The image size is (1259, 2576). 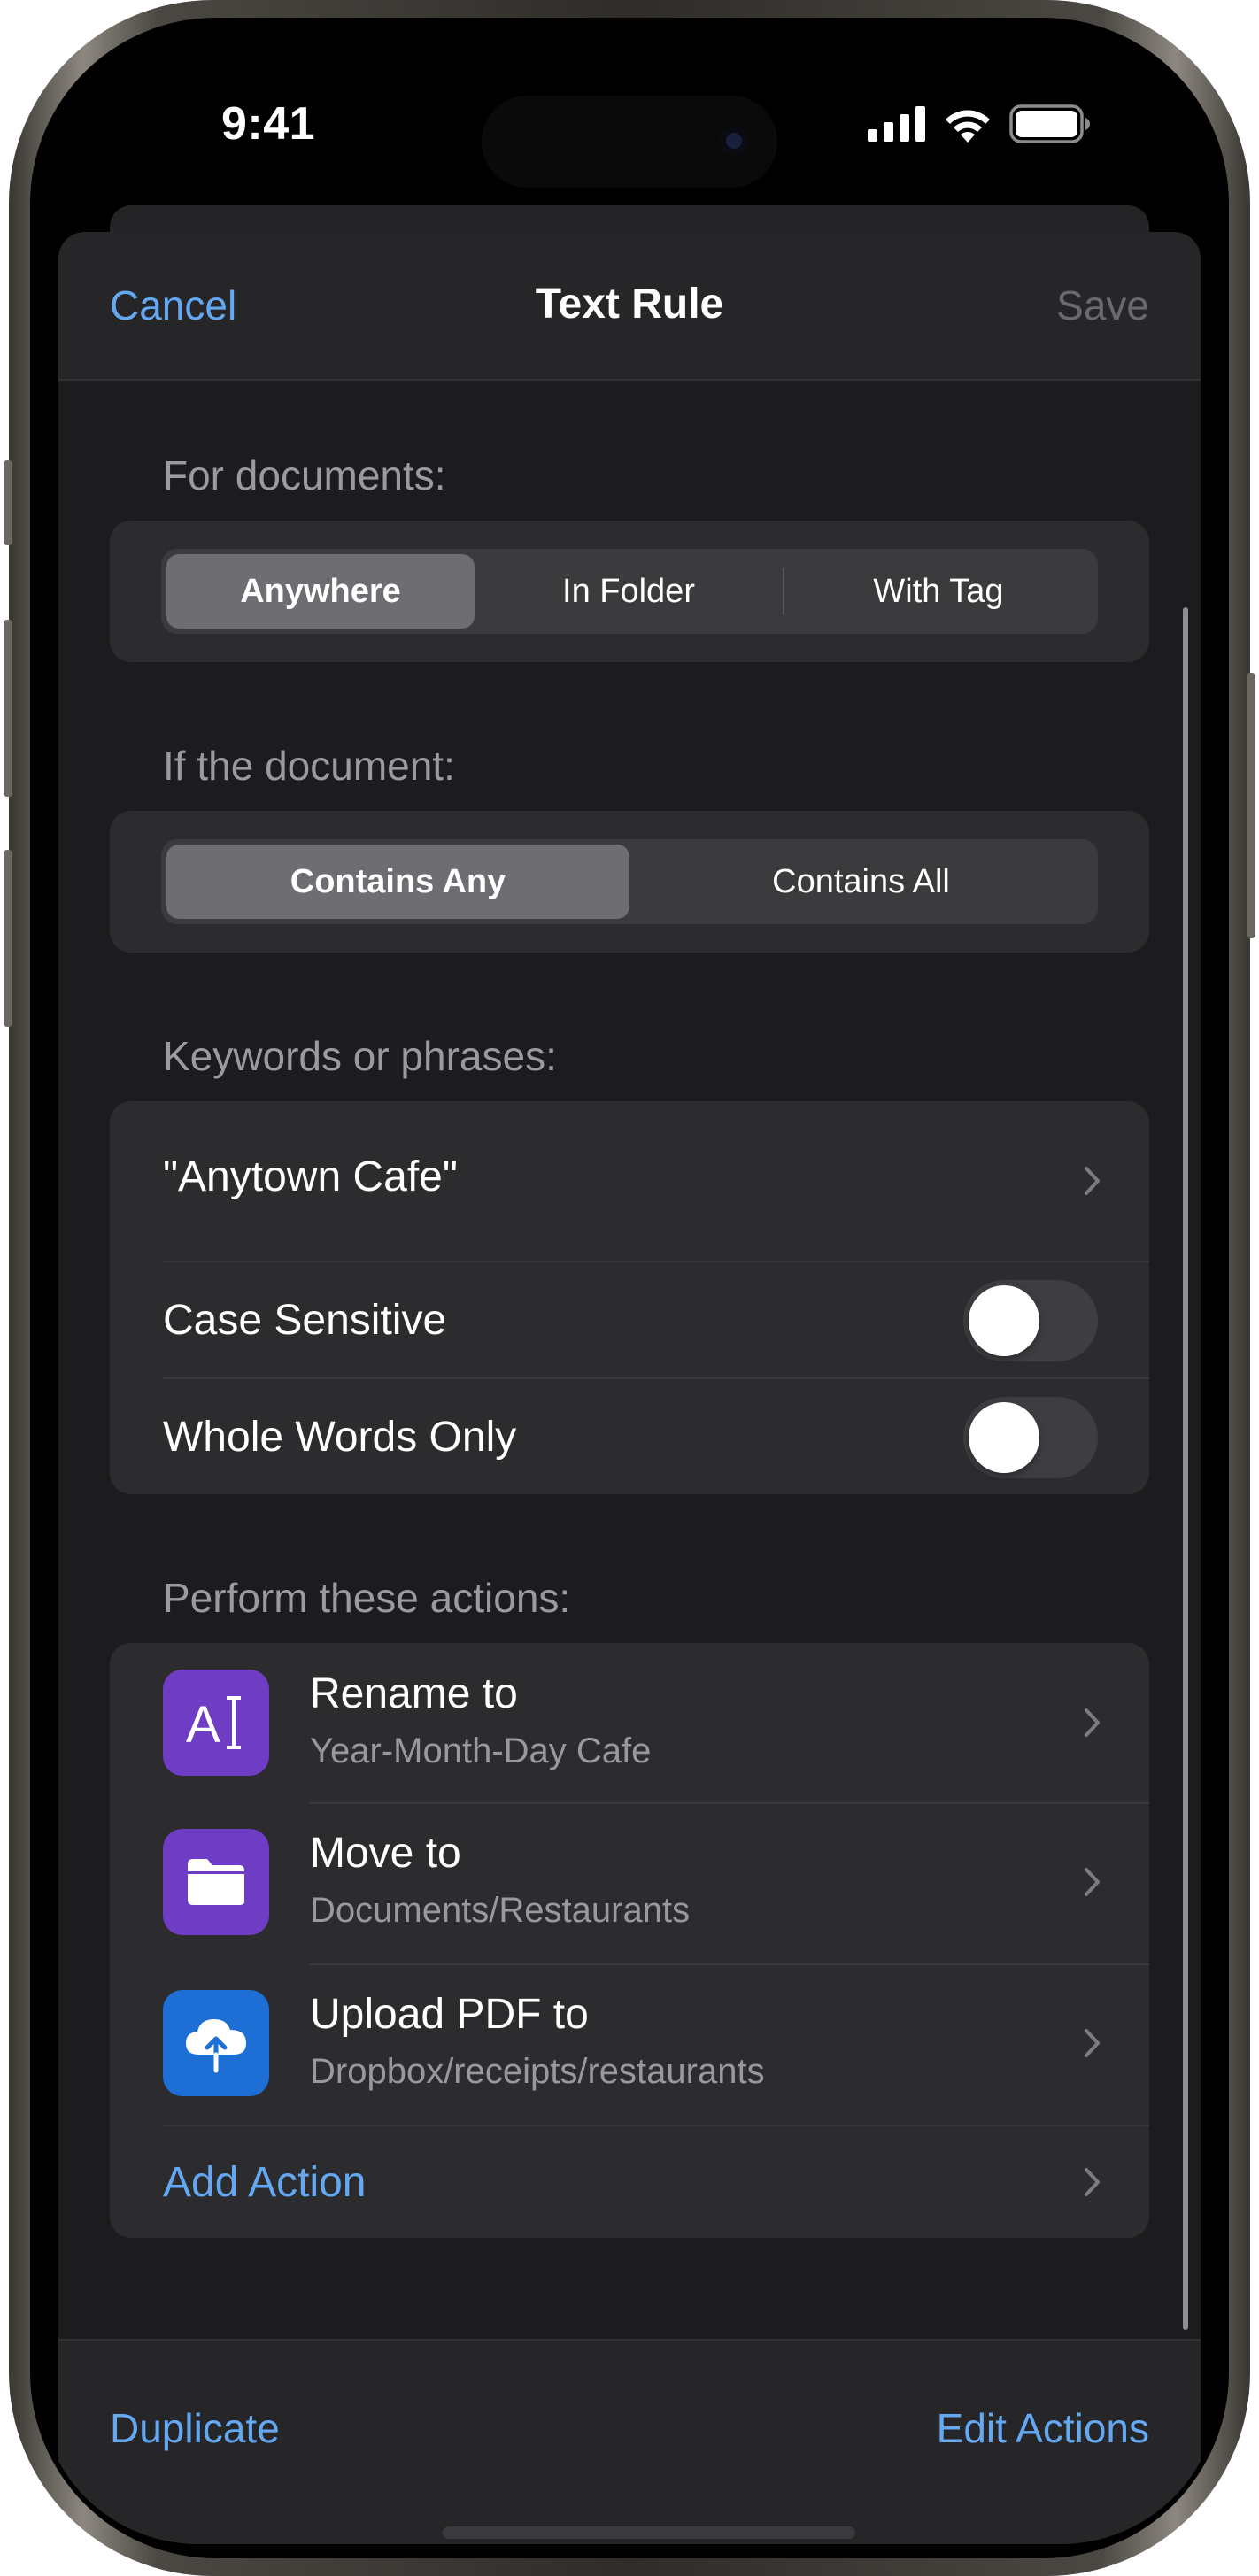 What do you see at coordinates (1049, 123) in the screenshot?
I see `battery-icon` at bounding box center [1049, 123].